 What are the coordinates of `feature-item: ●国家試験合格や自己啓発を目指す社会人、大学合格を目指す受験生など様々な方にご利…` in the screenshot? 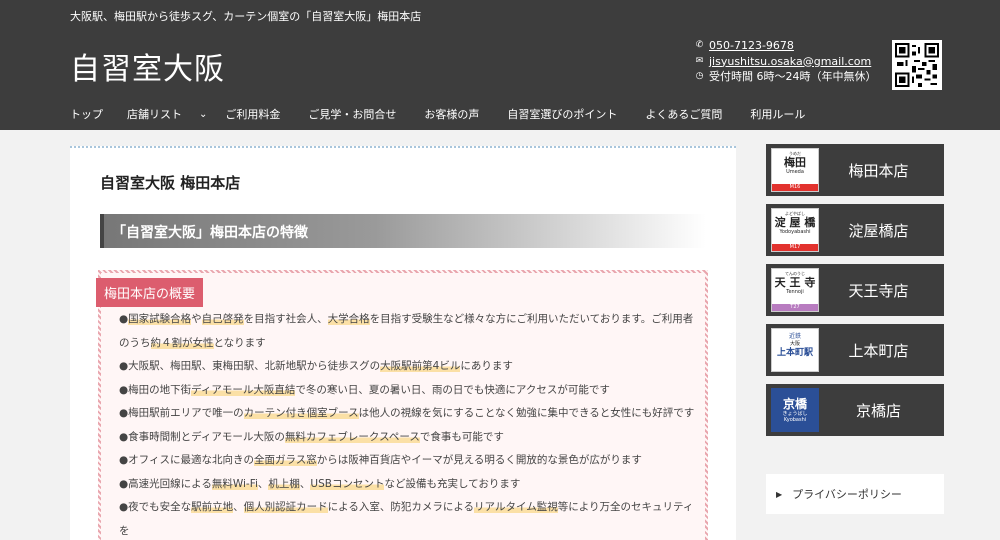 It's located at (406, 331).